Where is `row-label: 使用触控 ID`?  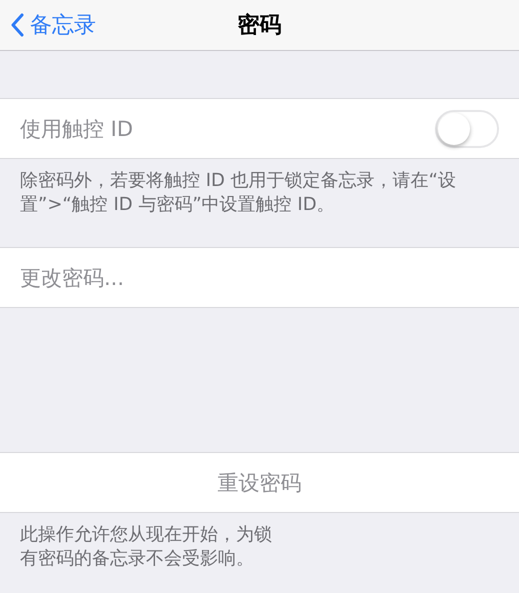
row-label: 使用触控 ID is located at coordinates (77, 129).